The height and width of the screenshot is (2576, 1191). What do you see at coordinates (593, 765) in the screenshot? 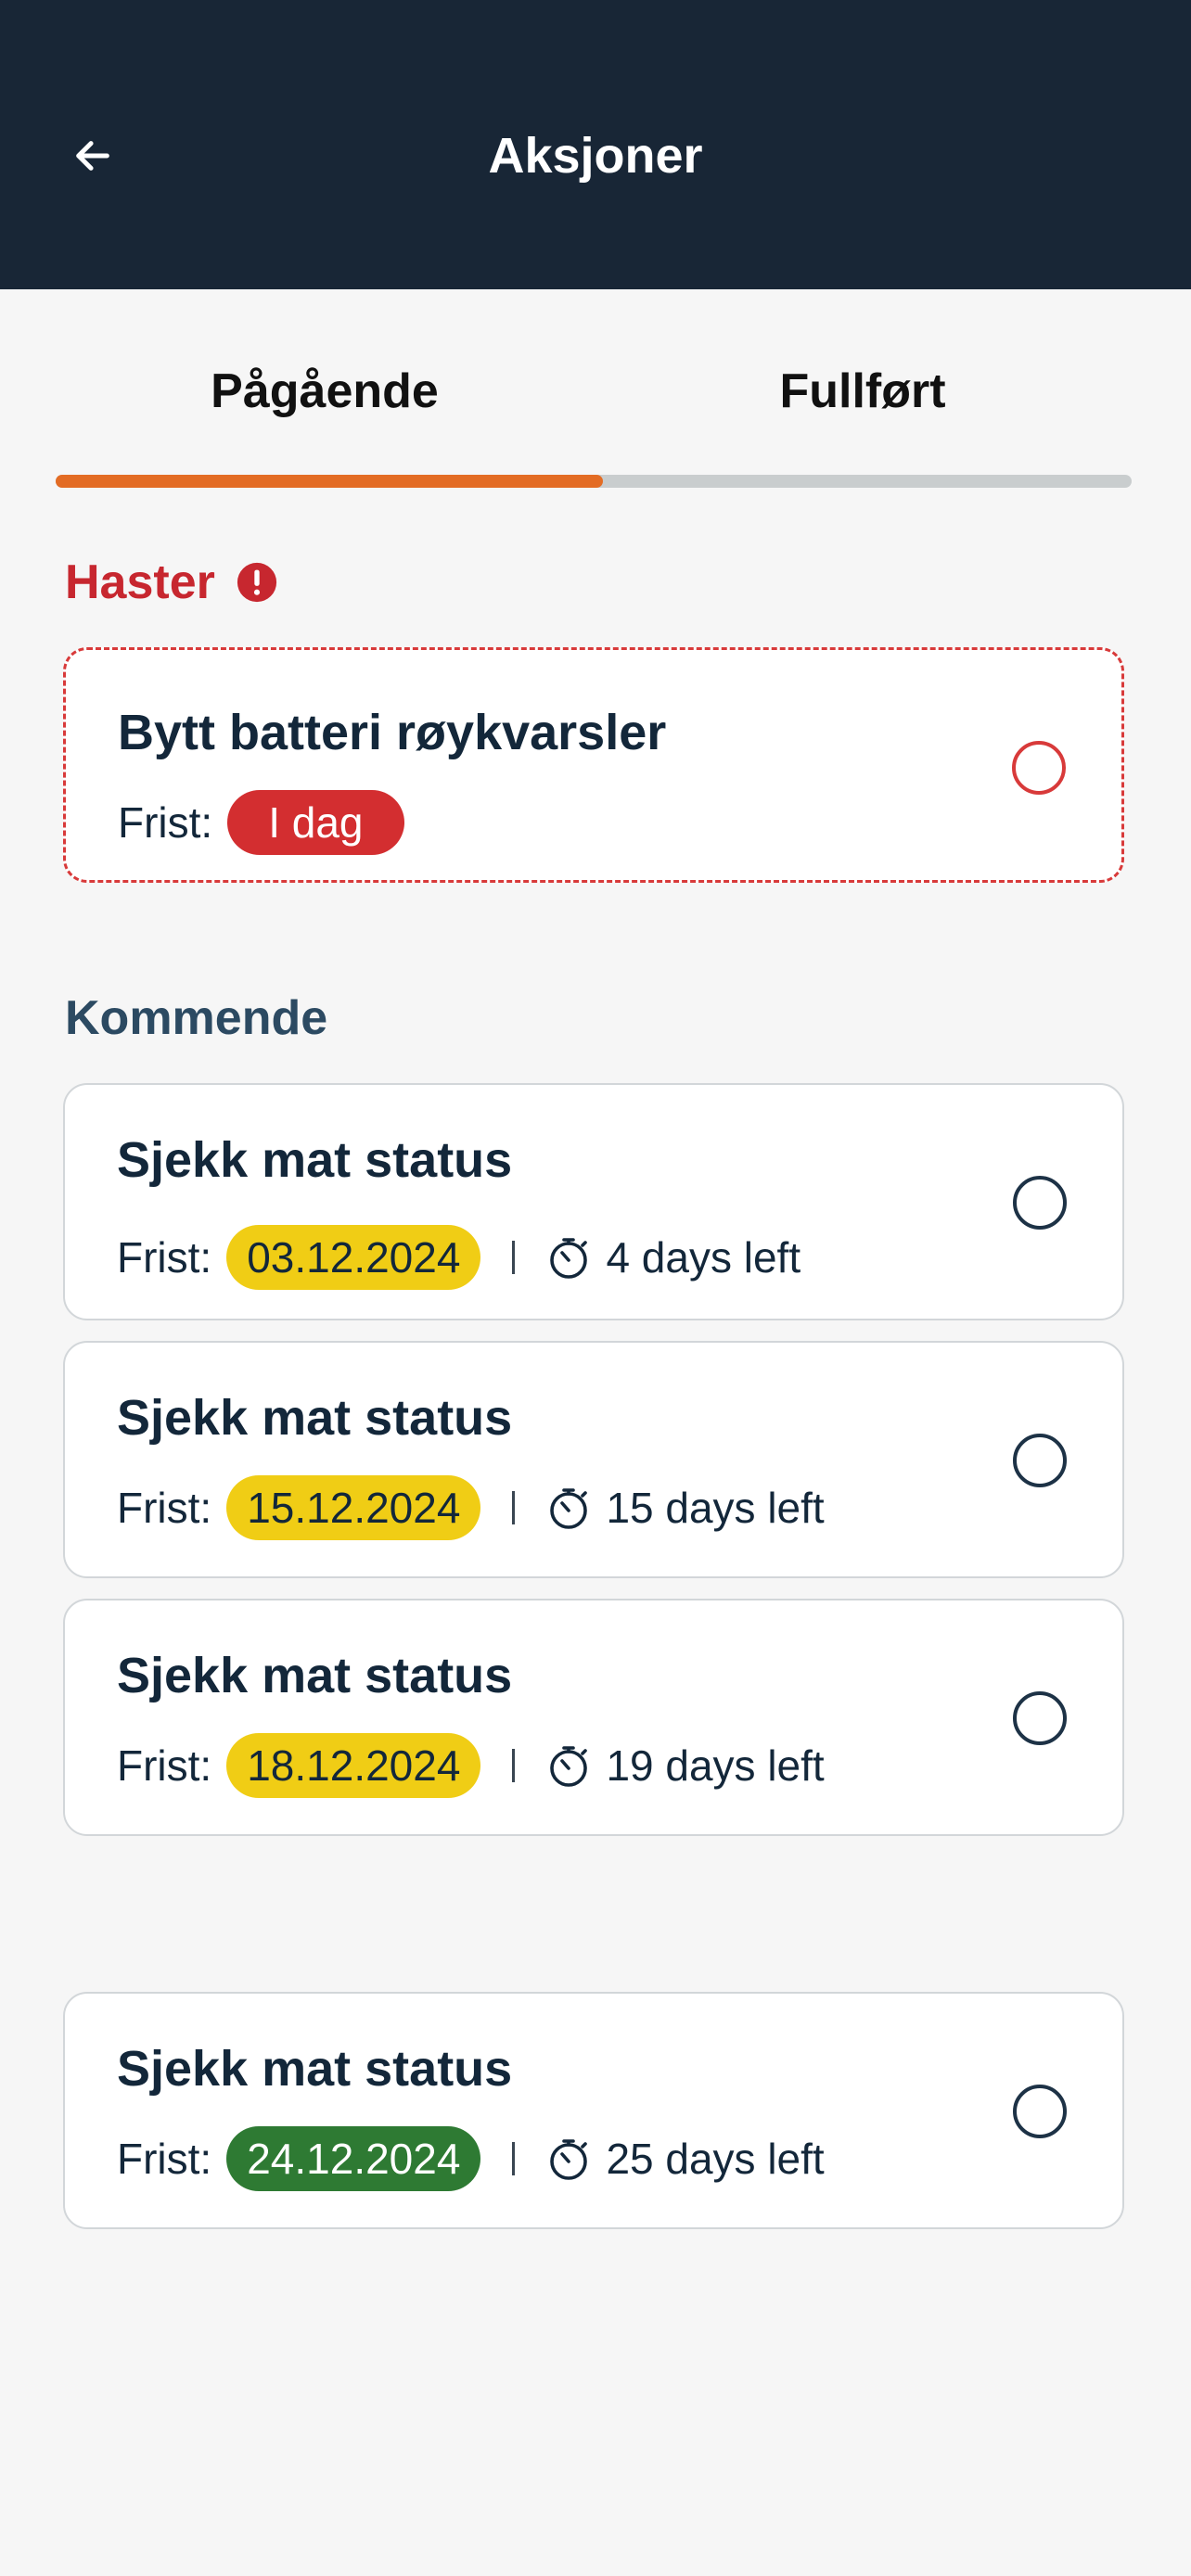
I see `task-card-urgent: Bytt batteri røykvarsler Frist: I dag` at bounding box center [593, 765].